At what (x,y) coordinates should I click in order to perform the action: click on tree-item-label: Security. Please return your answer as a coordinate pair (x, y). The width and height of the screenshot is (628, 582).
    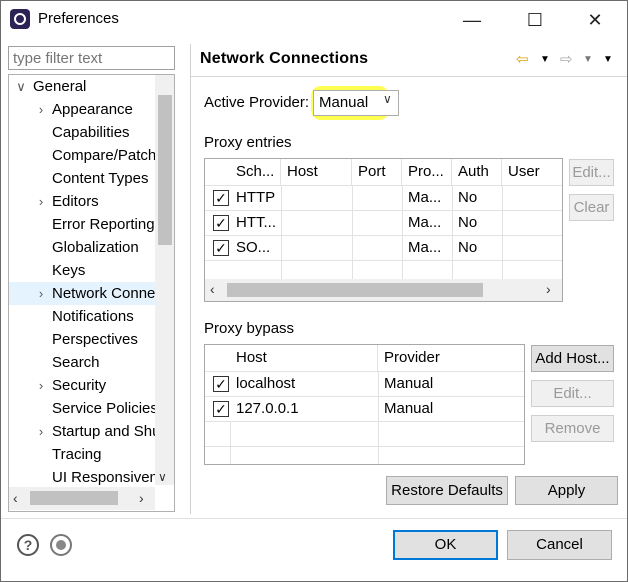
    Looking at the image, I should click on (79, 385).